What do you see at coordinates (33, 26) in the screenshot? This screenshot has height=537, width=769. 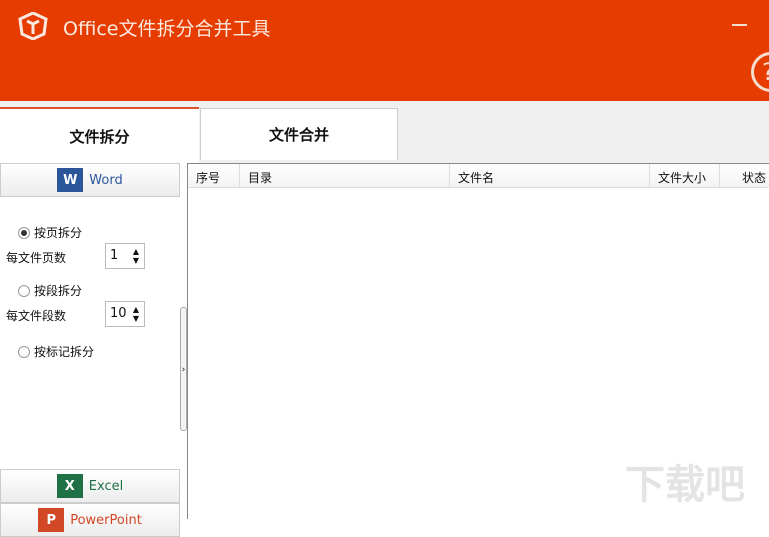 I see `app-logo-icon` at bounding box center [33, 26].